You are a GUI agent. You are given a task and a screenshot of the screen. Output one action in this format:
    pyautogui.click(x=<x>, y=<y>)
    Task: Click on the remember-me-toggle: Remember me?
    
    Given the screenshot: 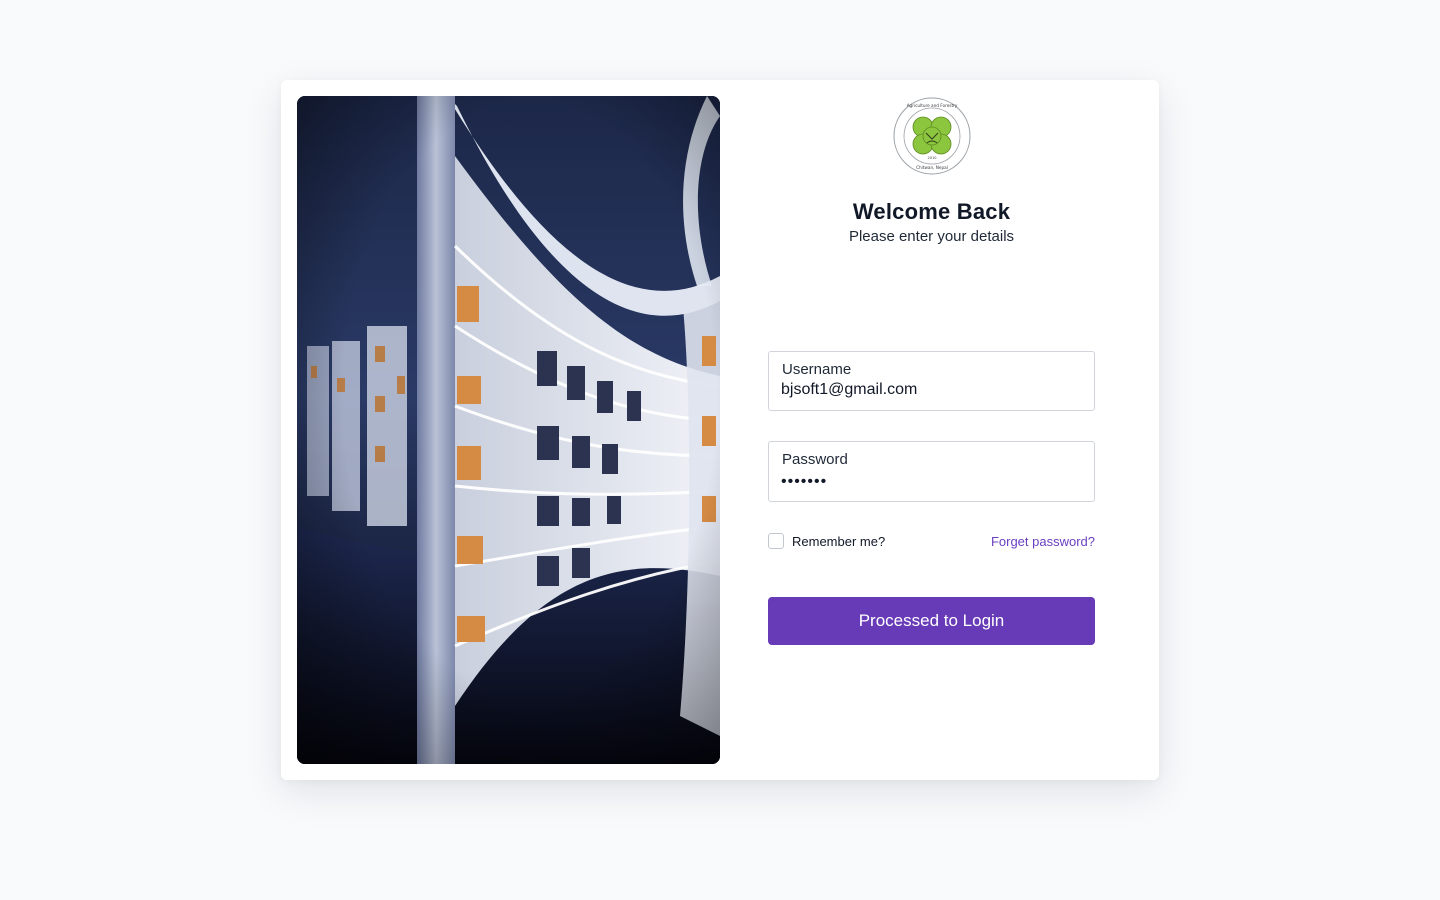 What is the action you would take?
    pyautogui.click(x=826, y=541)
    